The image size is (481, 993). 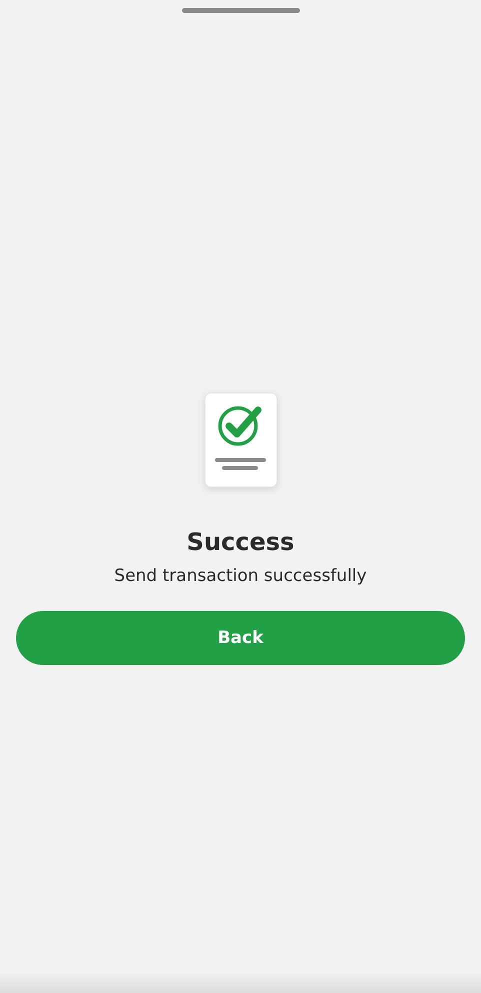 What do you see at coordinates (241, 10) in the screenshot?
I see `drag-handle` at bounding box center [241, 10].